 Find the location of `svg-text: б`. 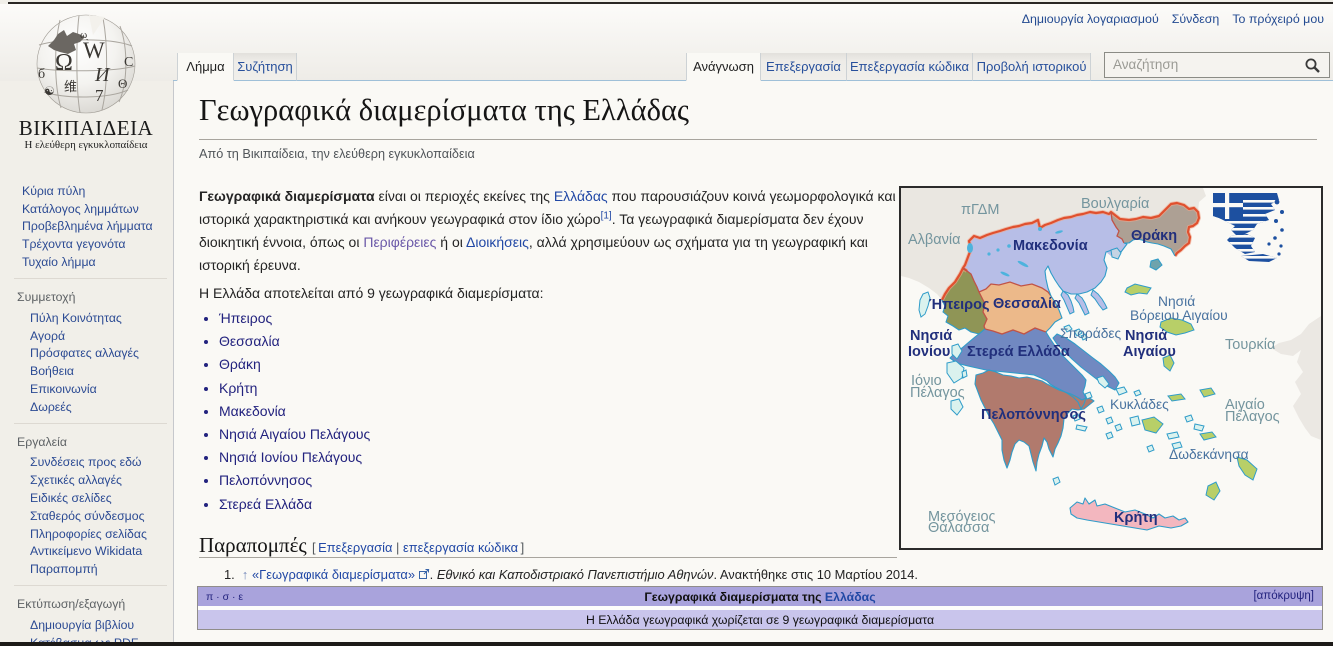

svg-text: б is located at coordinates (41, 74).